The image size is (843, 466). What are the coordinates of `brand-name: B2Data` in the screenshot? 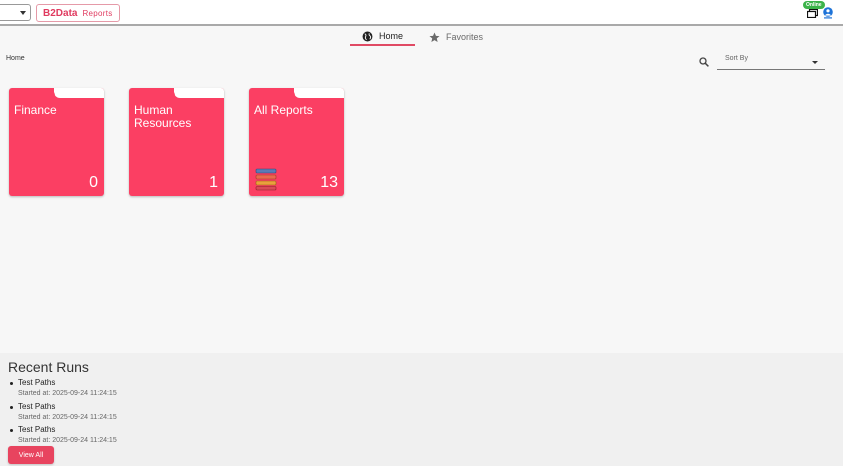 It's located at (60, 13).